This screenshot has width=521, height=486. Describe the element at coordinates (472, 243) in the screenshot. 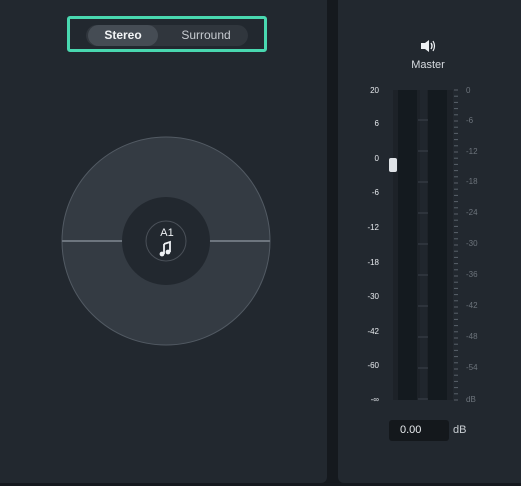

I see `meter-right-tick-label: -30` at that location.